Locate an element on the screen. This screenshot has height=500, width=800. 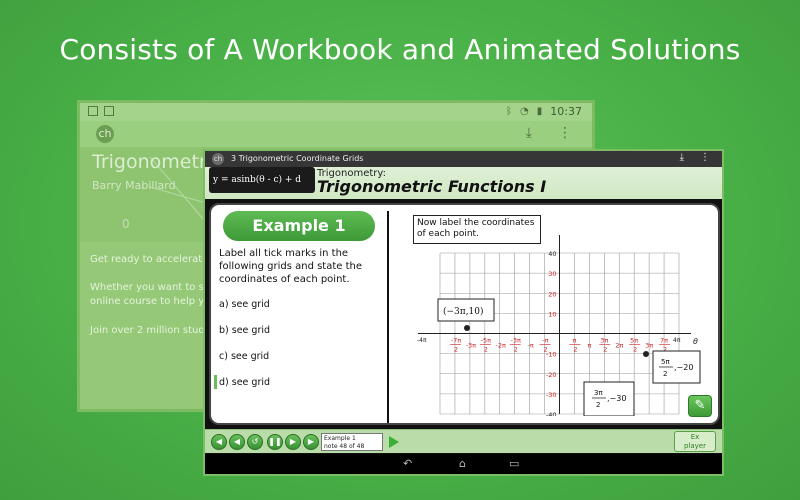
answer-item: a) see grid is located at coordinates (244, 304).